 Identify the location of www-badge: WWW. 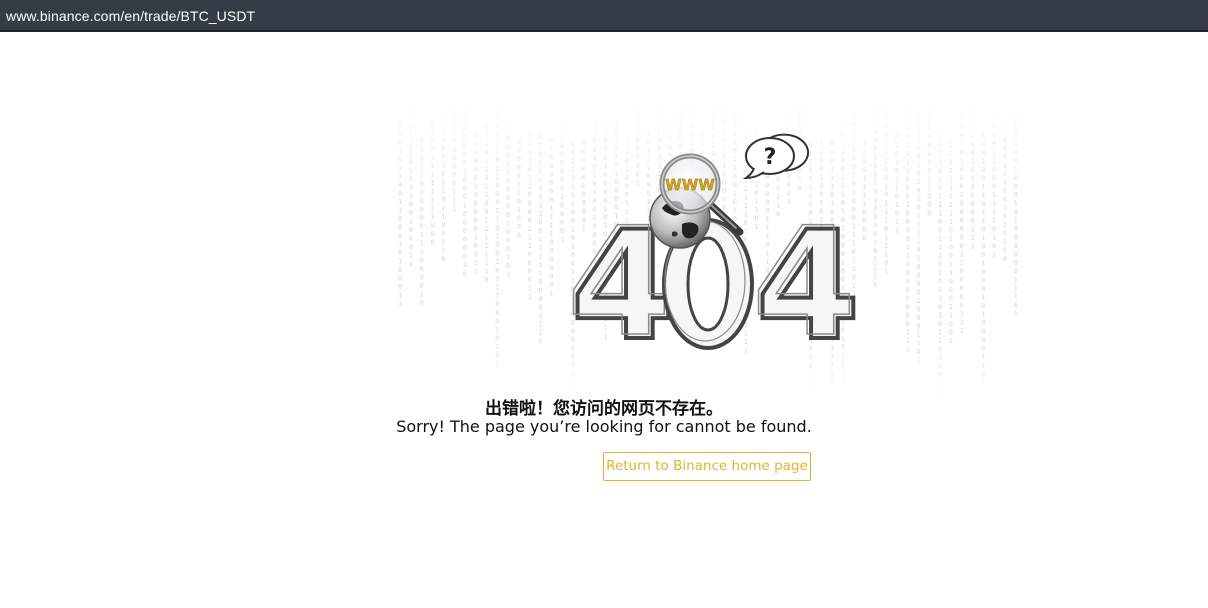
(690, 185).